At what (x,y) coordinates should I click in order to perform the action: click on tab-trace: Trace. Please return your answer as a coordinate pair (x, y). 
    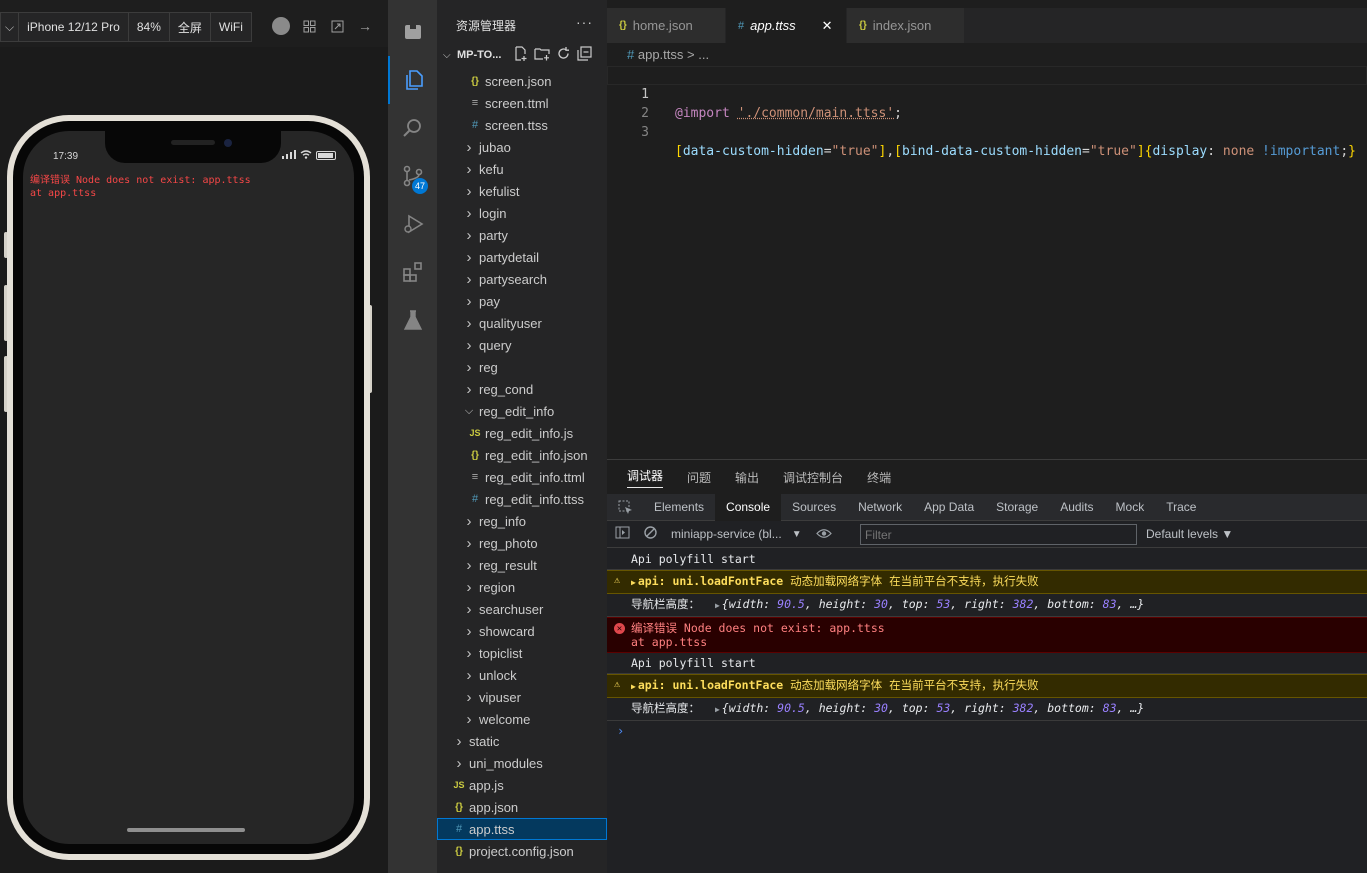
    Looking at the image, I should click on (1181, 507).